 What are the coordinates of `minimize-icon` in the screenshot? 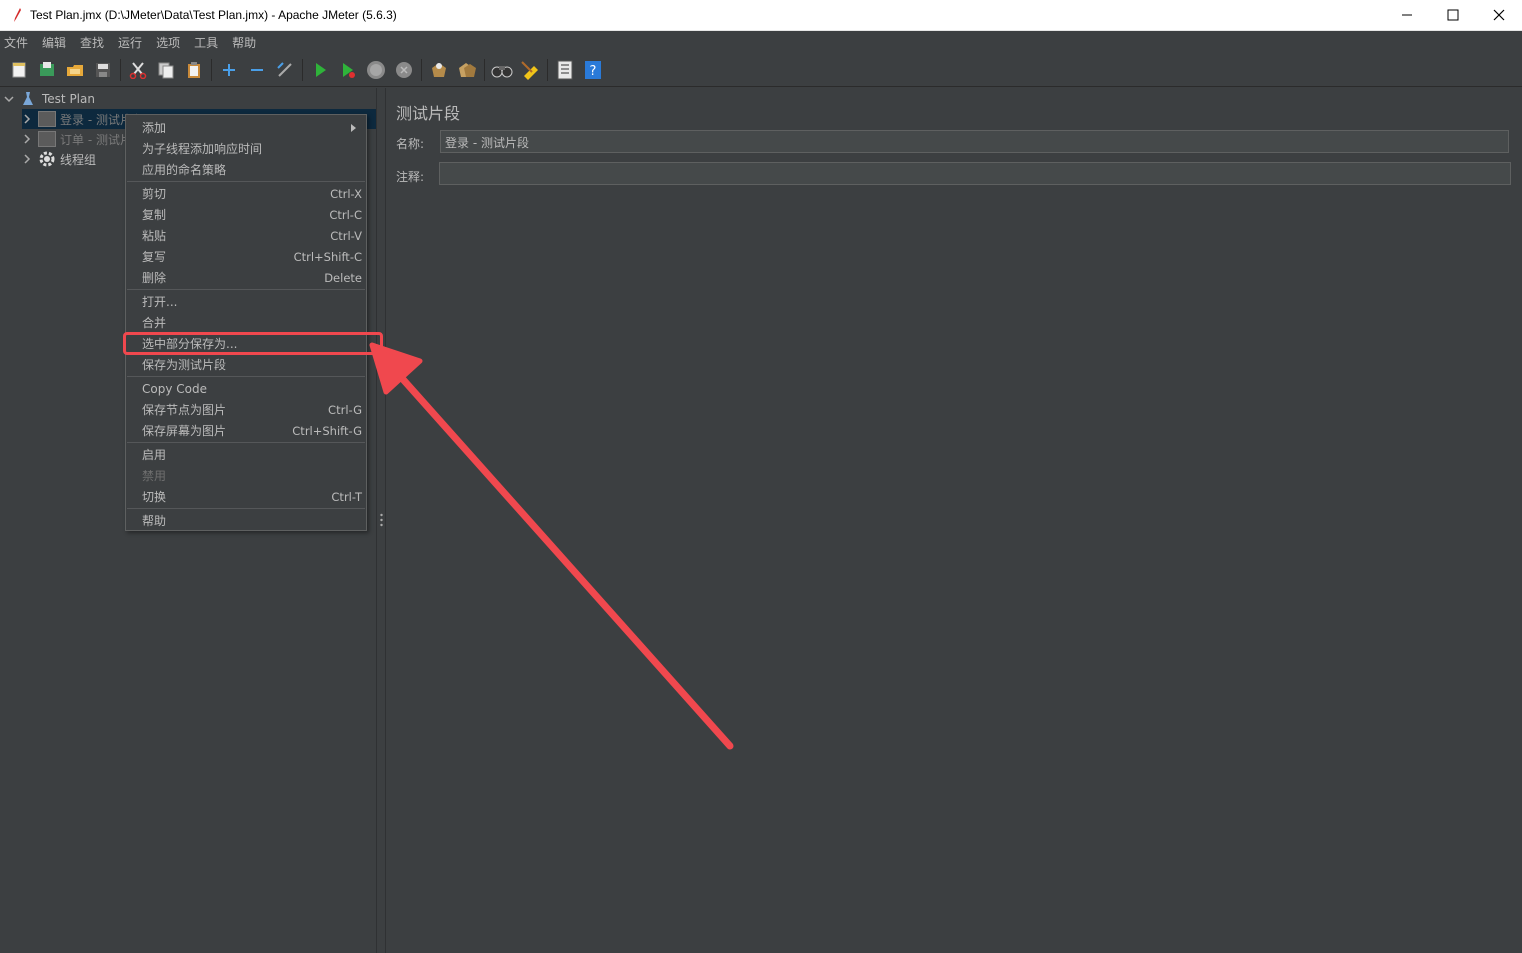 It's located at (1407, 15).